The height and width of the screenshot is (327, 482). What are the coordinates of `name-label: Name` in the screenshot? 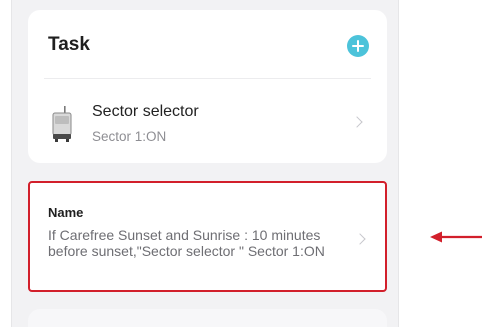 It's located at (66, 212).